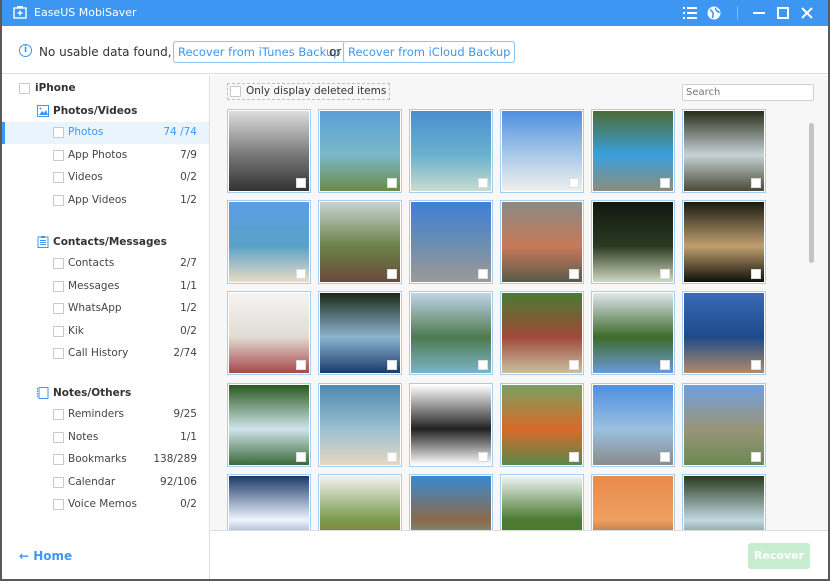  I want to click on sidebar-item-voice-memos: Voice Memos 0/2, so click(105, 505).